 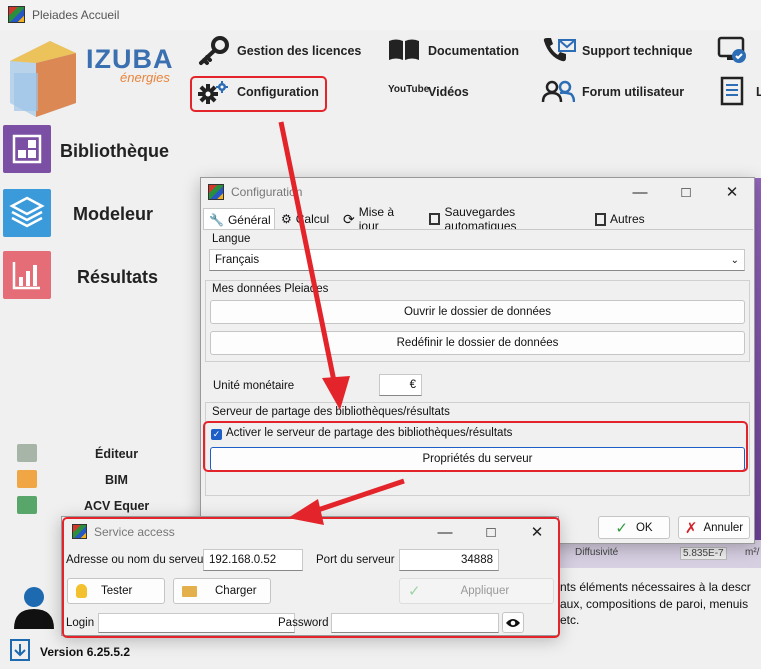 I want to click on app-title: Pleiades Accueil, so click(x=76, y=15).